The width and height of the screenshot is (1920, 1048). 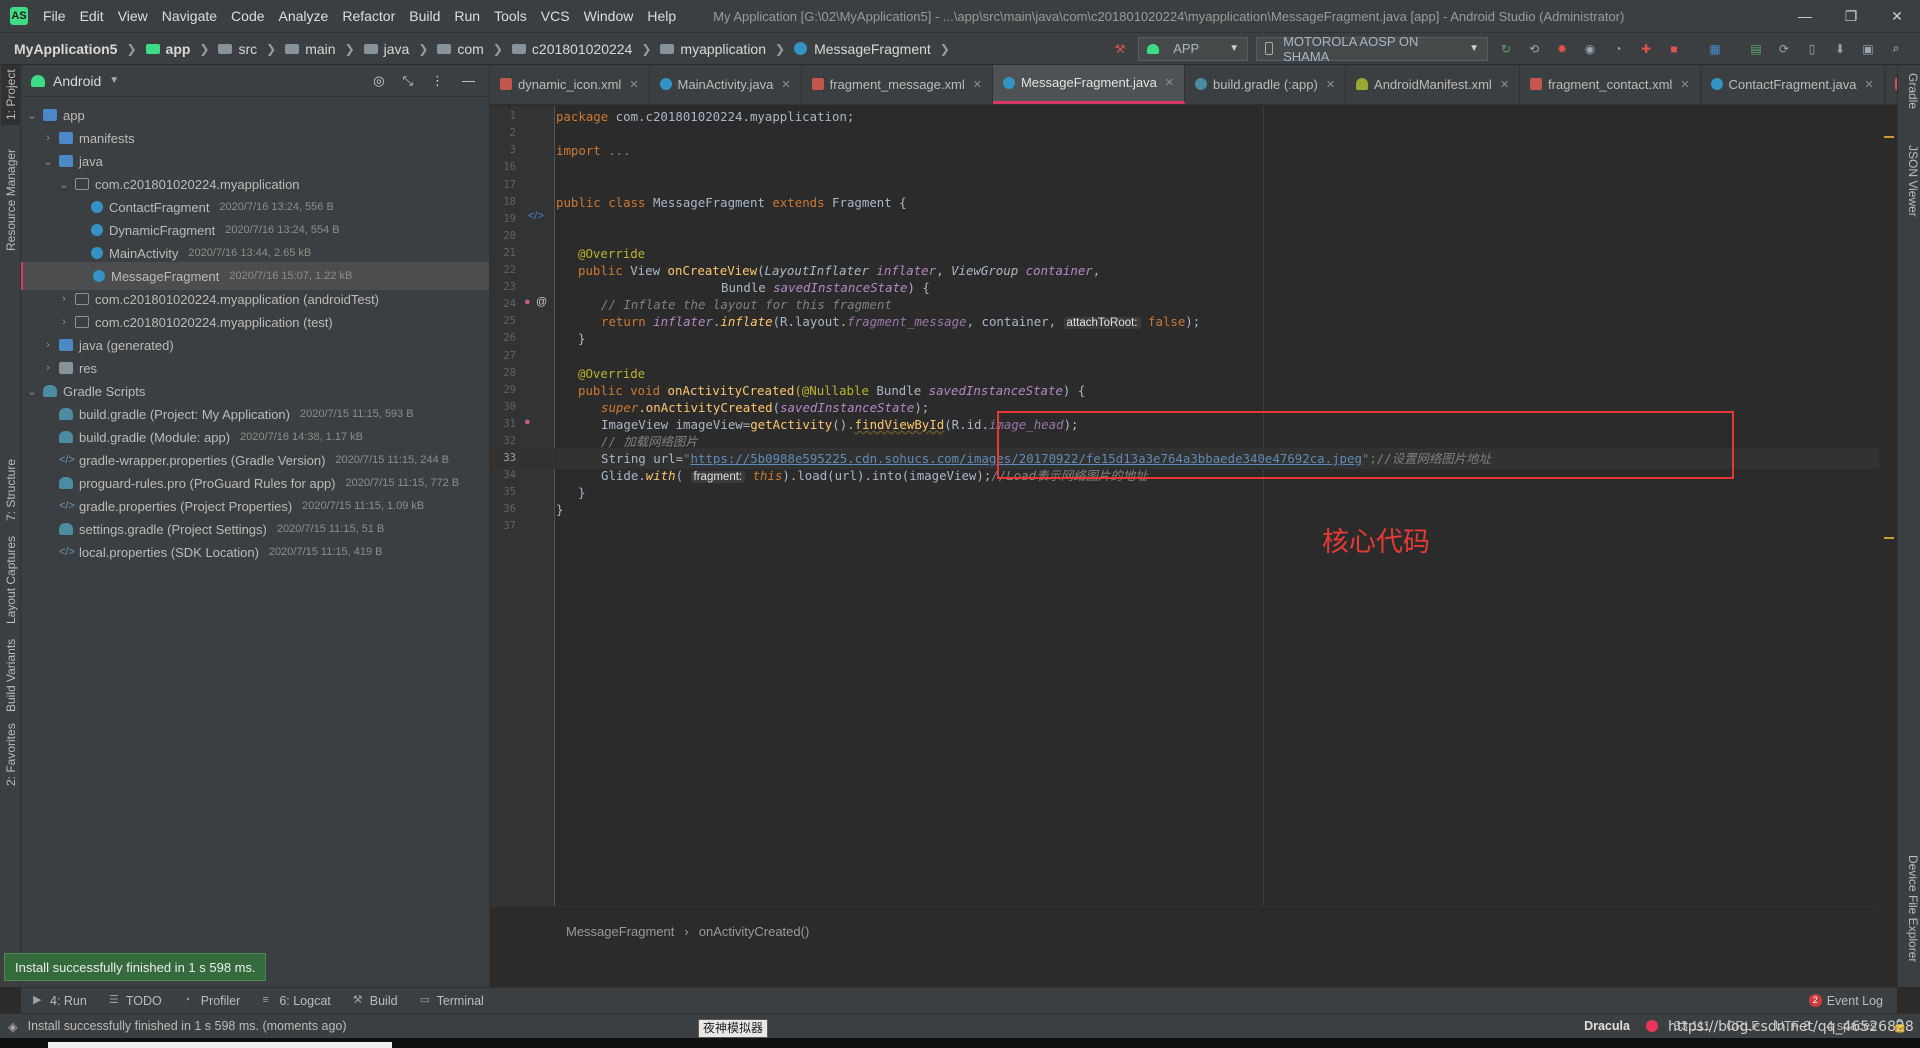 I want to click on editor-tab: ContactFragment.java ✕, so click(x=1793, y=84).